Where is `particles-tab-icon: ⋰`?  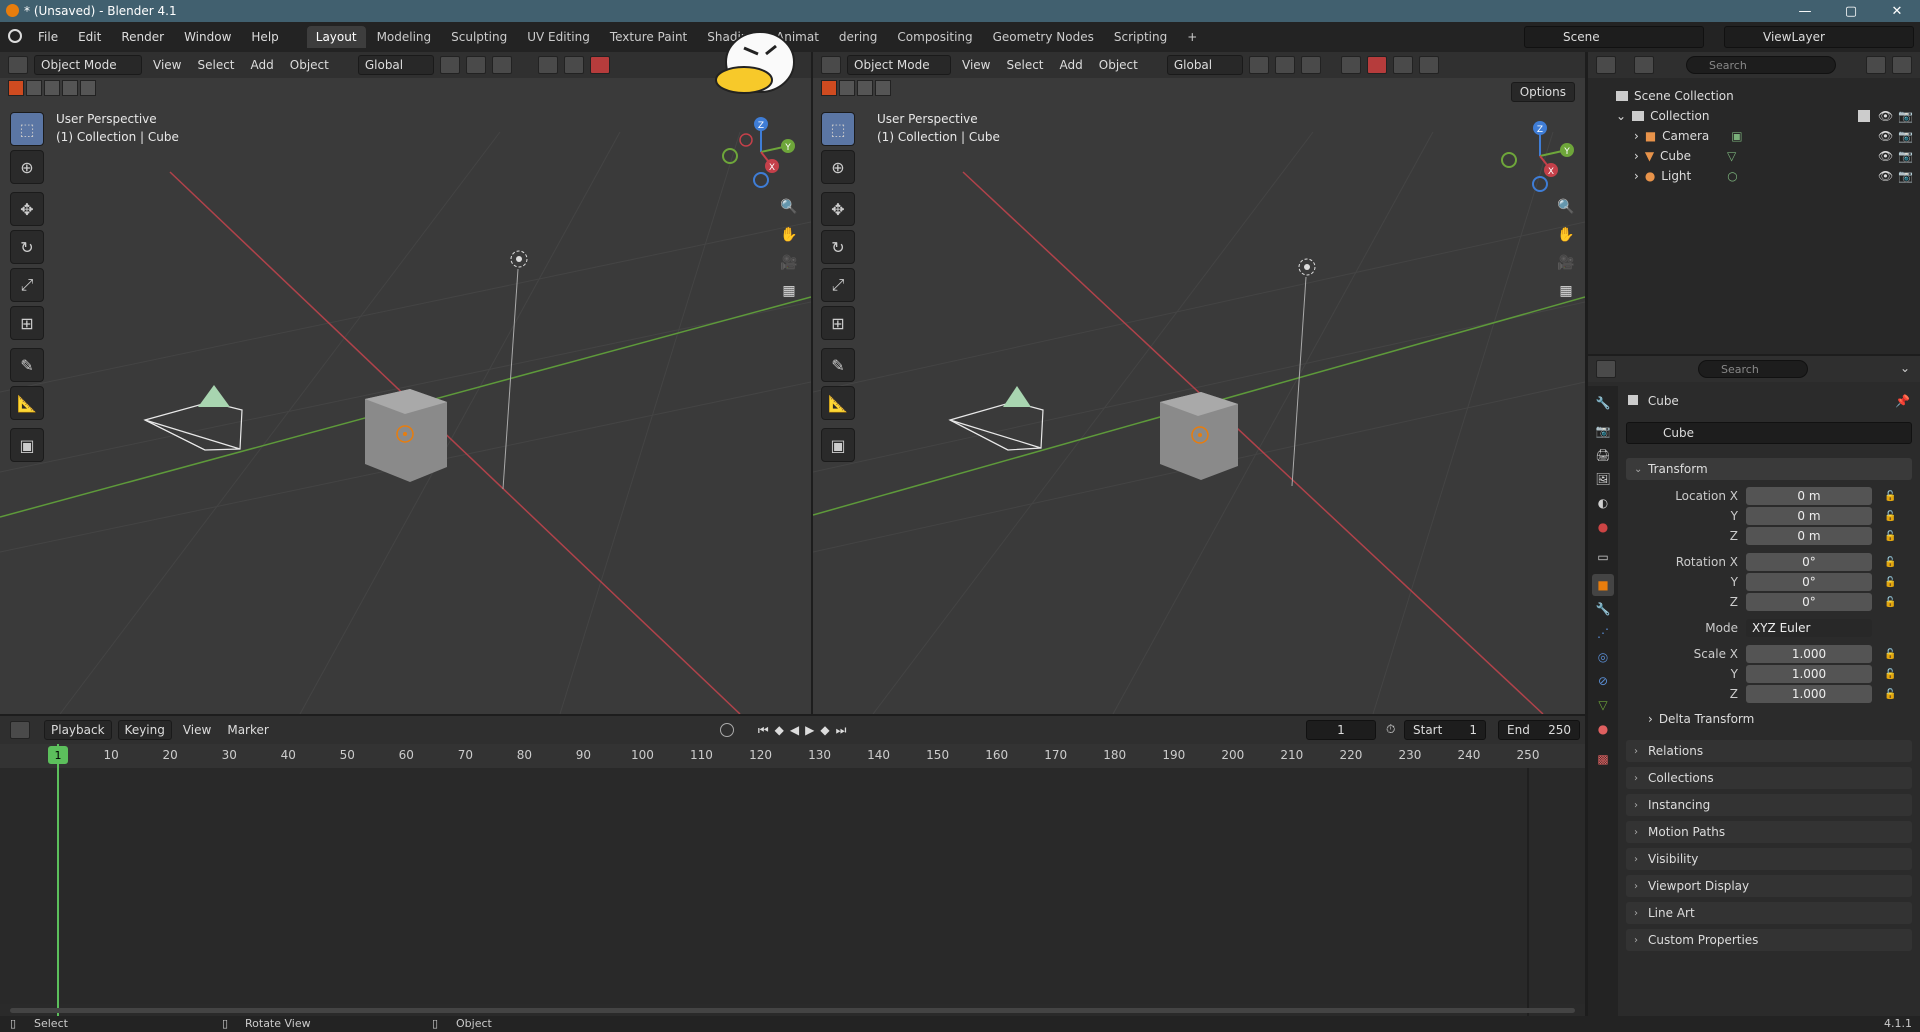
particles-tab-icon: ⋰ is located at coordinates (1603, 633).